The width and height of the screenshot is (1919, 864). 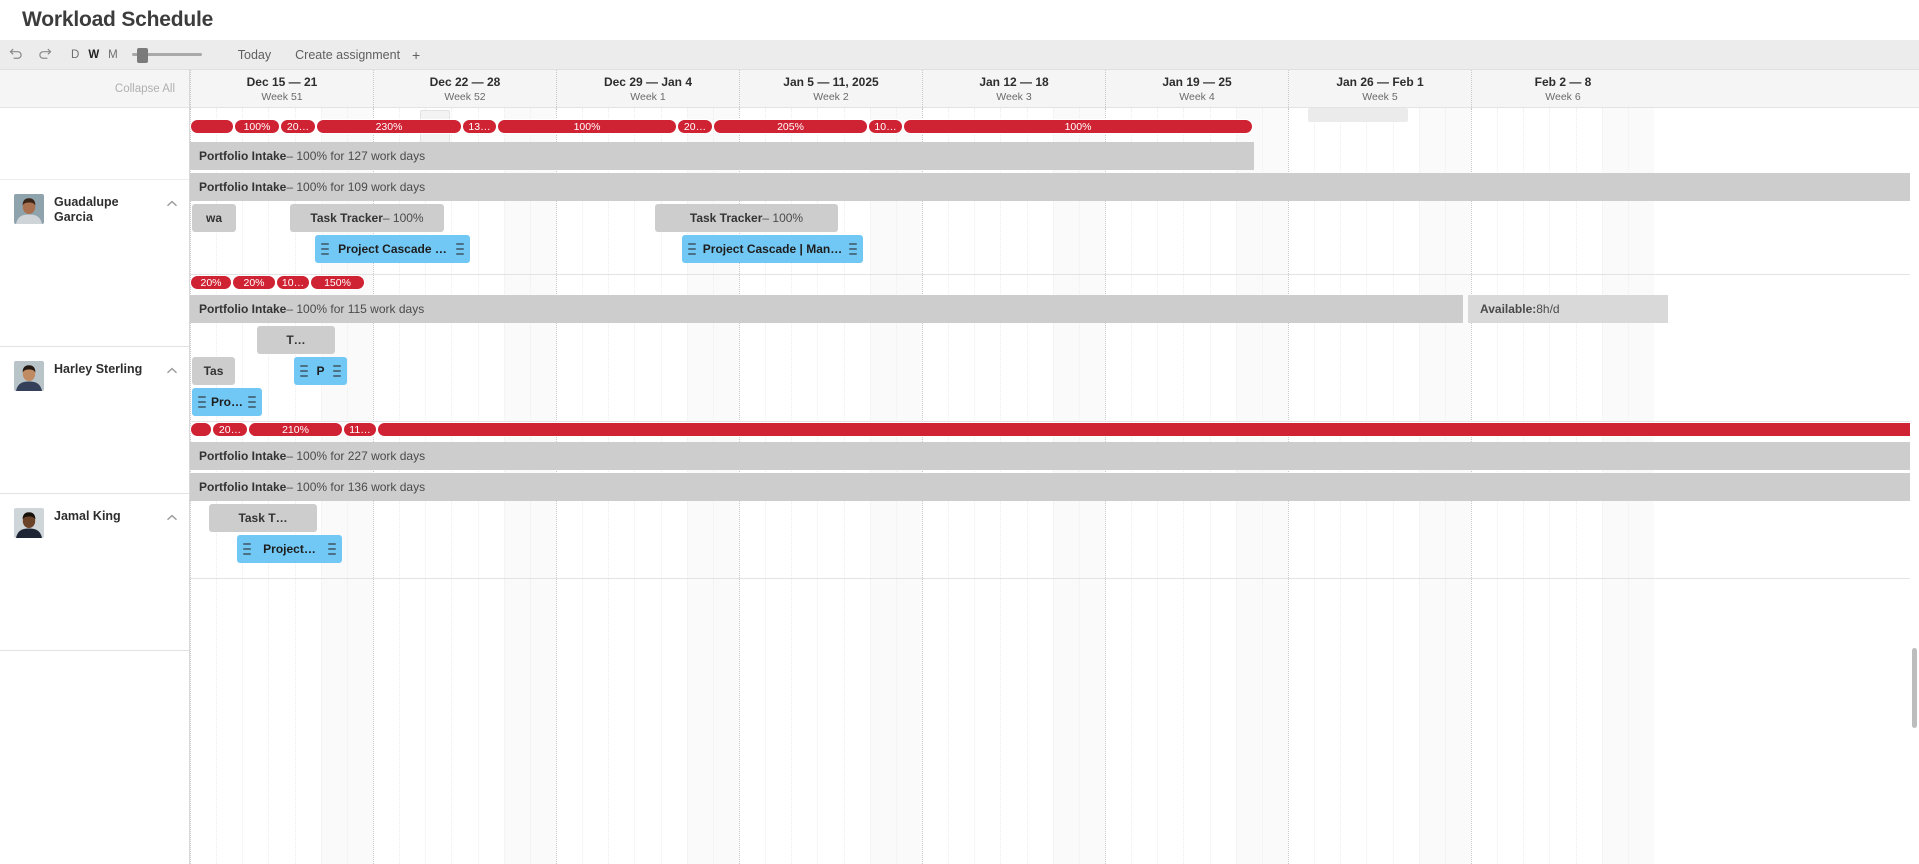 I want to click on drag-ghost-bar-secondary, so click(x=1358, y=115).